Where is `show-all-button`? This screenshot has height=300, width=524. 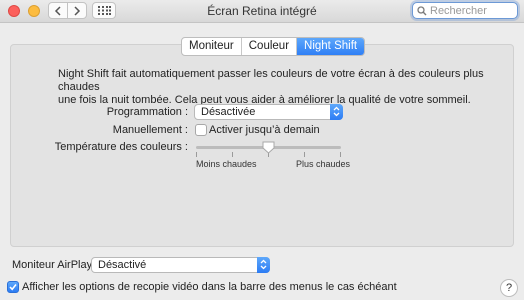 show-all-button is located at coordinates (104, 10).